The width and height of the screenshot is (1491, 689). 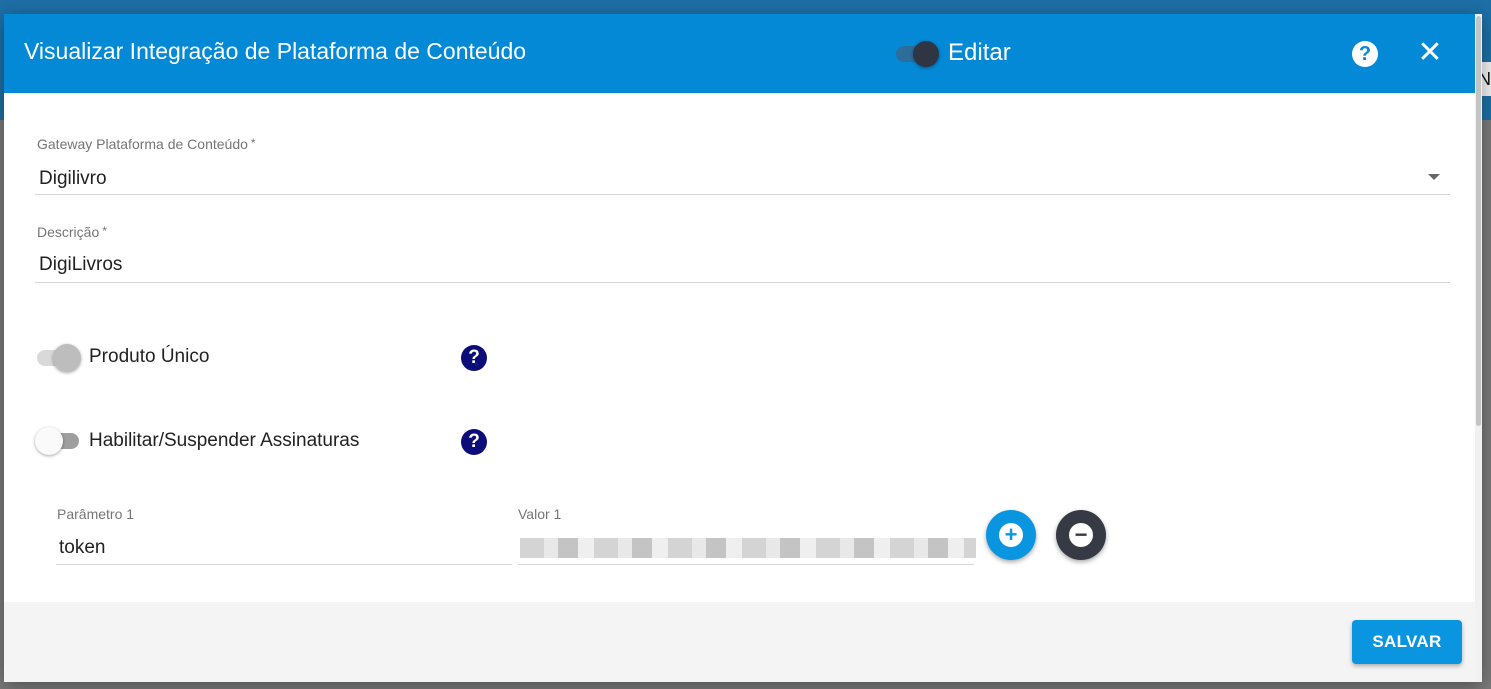 What do you see at coordinates (1365, 54) in the screenshot?
I see `help-icon: ?` at bounding box center [1365, 54].